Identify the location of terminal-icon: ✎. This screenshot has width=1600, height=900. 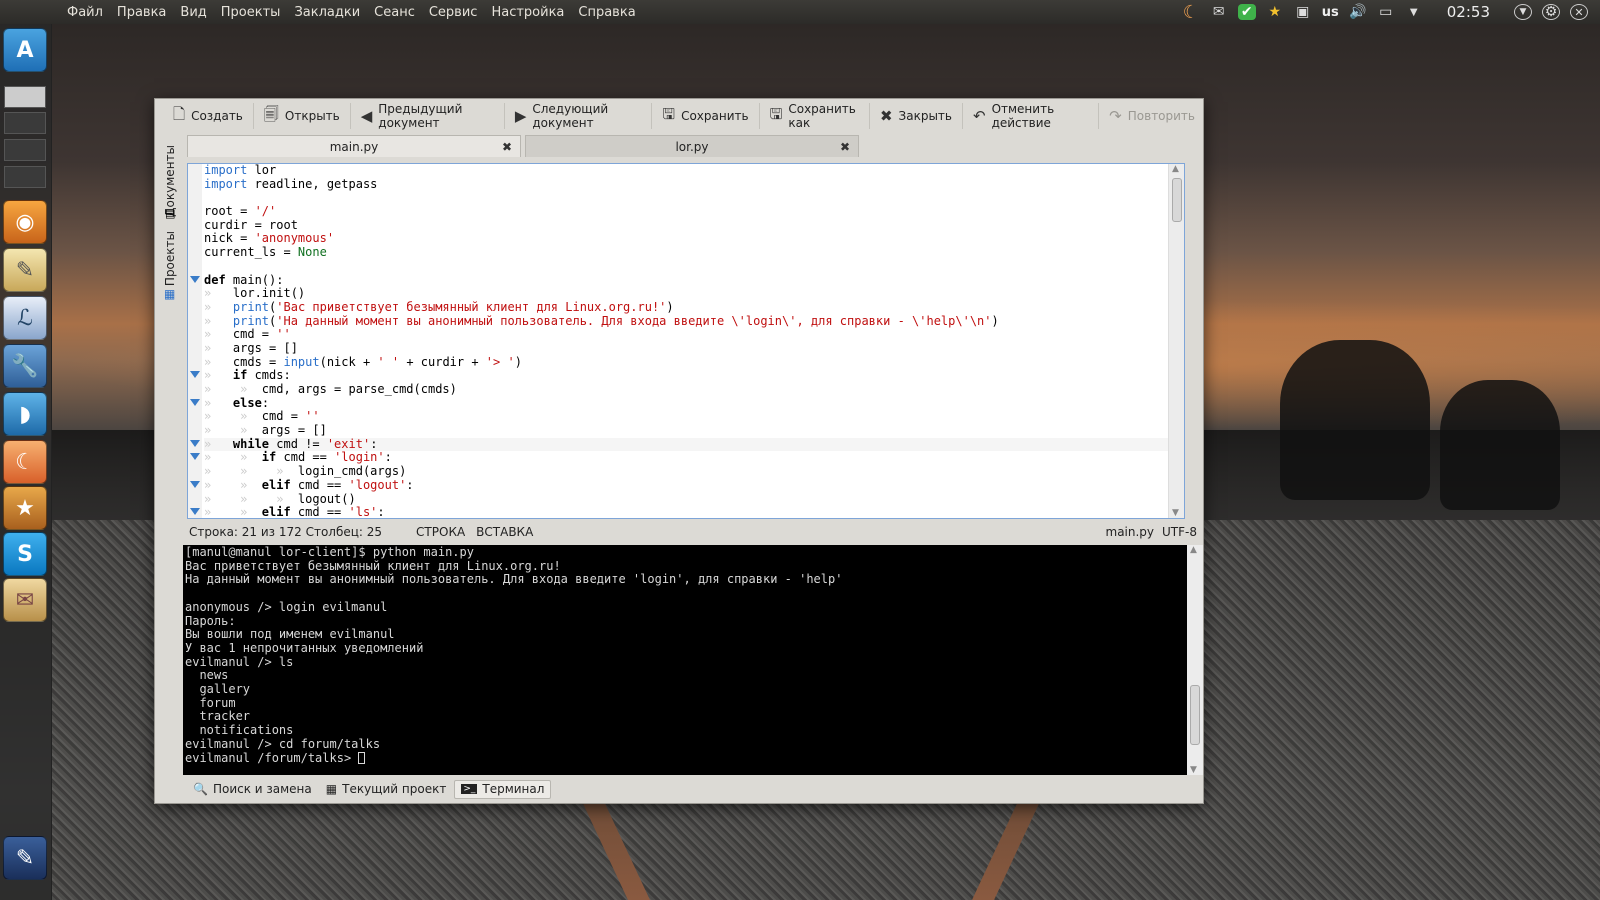
(25, 858).